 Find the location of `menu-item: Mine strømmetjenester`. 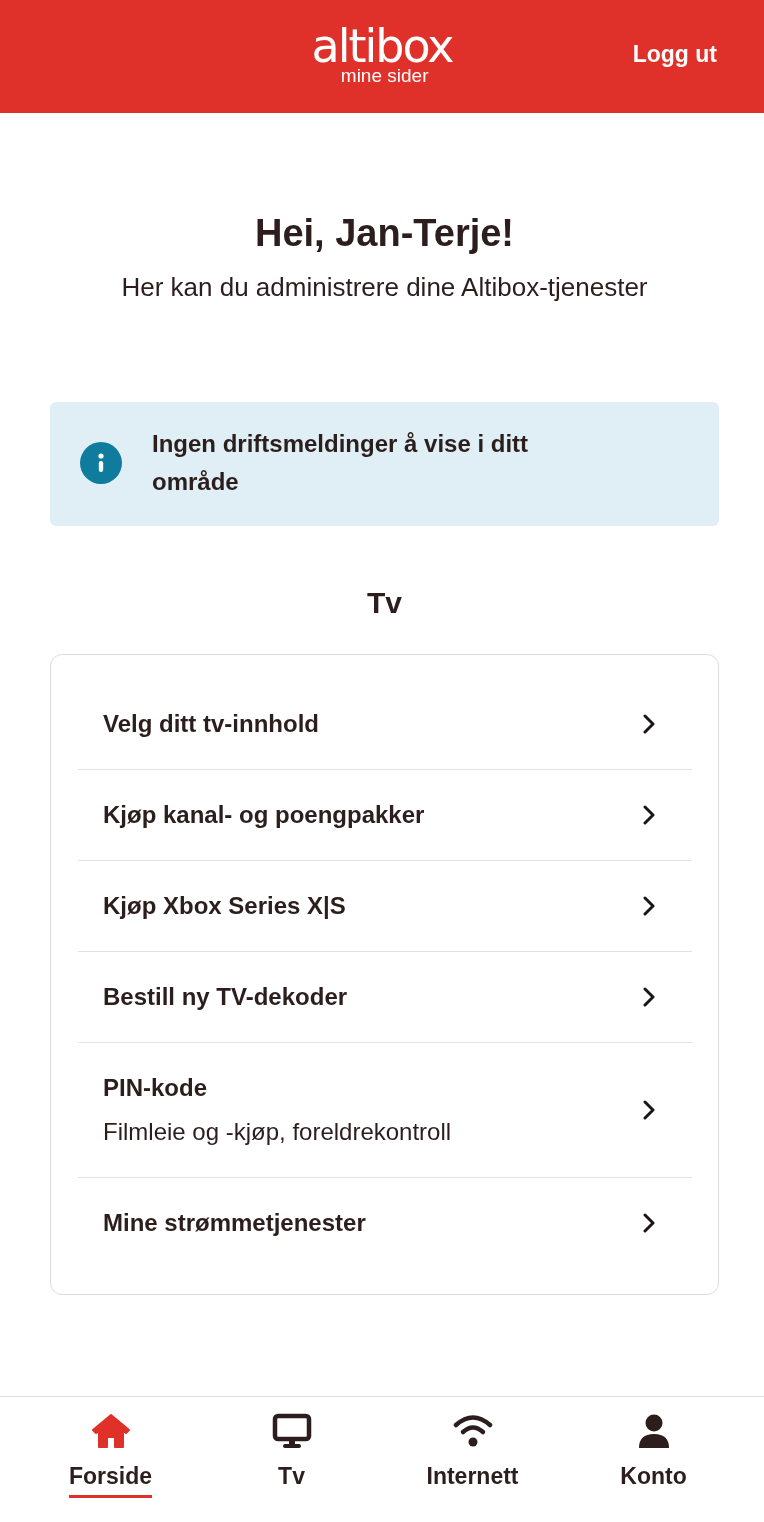

menu-item: Mine strømmetjenester is located at coordinates (385, 1223).